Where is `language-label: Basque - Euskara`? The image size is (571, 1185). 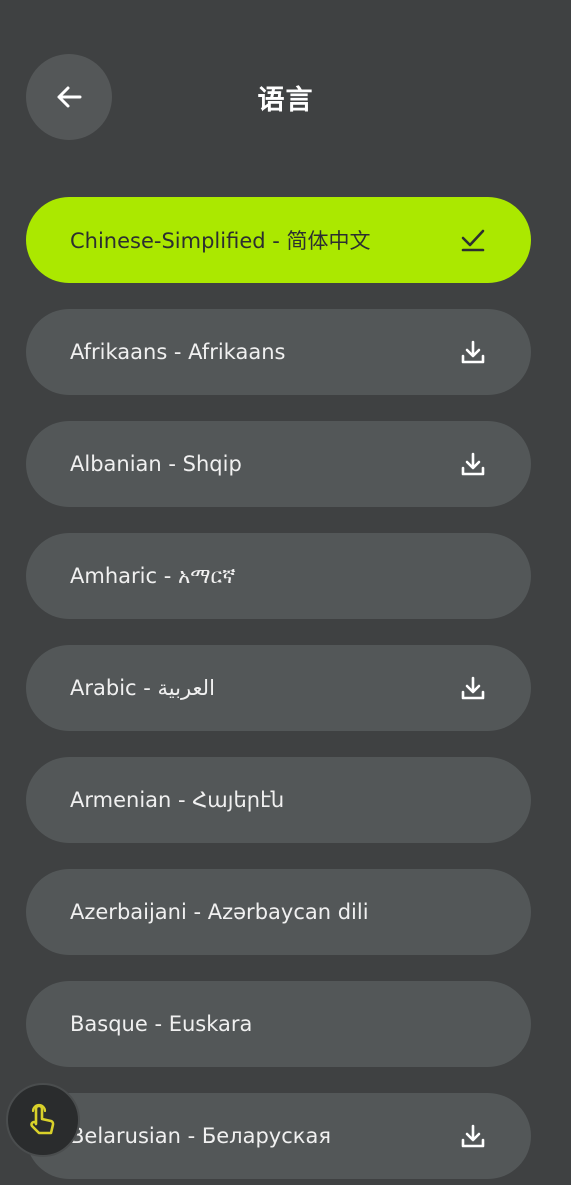
language-label: Basque - Euskara is located at coordinates (161, 1024).